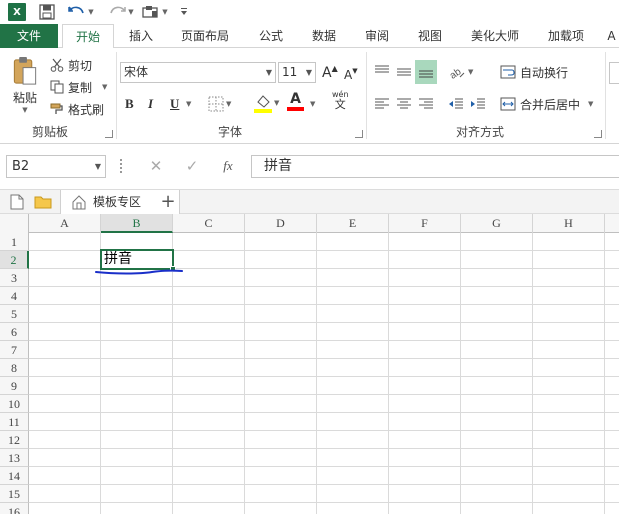  I want to click on align-center-button, so click(405, 104).